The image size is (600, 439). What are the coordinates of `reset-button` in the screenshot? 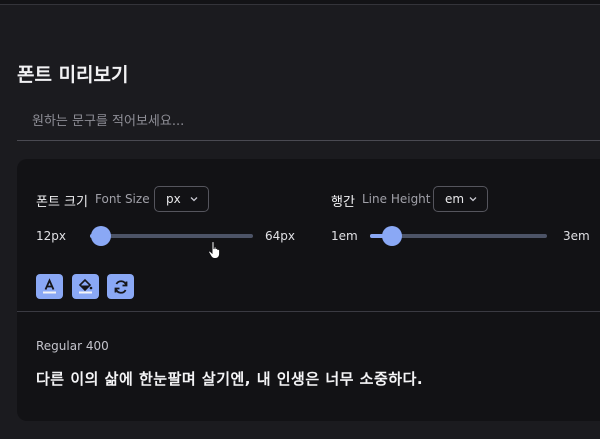 It's located at (120, 286).